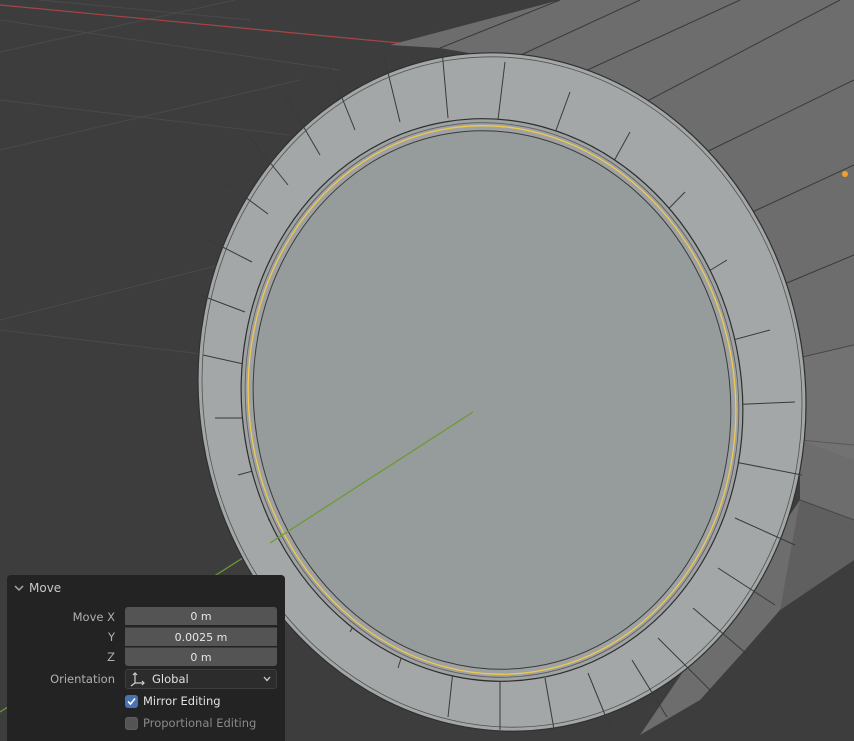 This screenshot has height=741, width=854. Describe the element at coordinates (93, 617) in the screenshot. I see `move-x-label: Move X` at that location.